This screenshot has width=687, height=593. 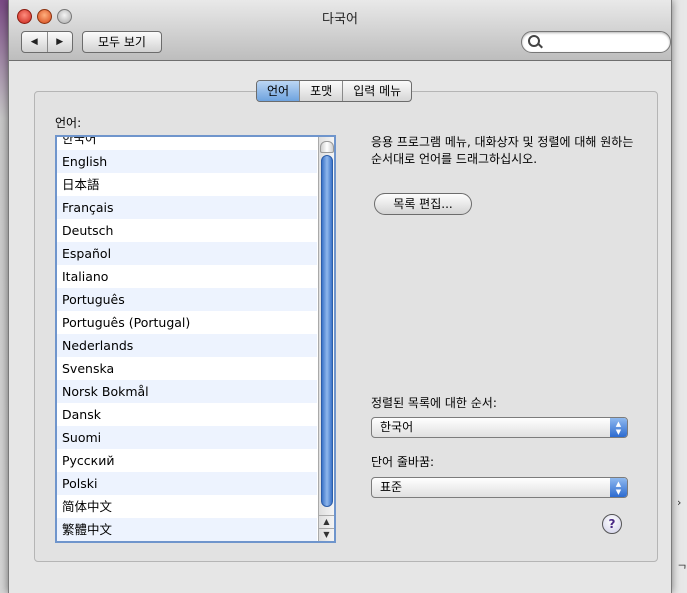 I want to click on back-arrow-icon: ◀, so click(x=34, y=42).